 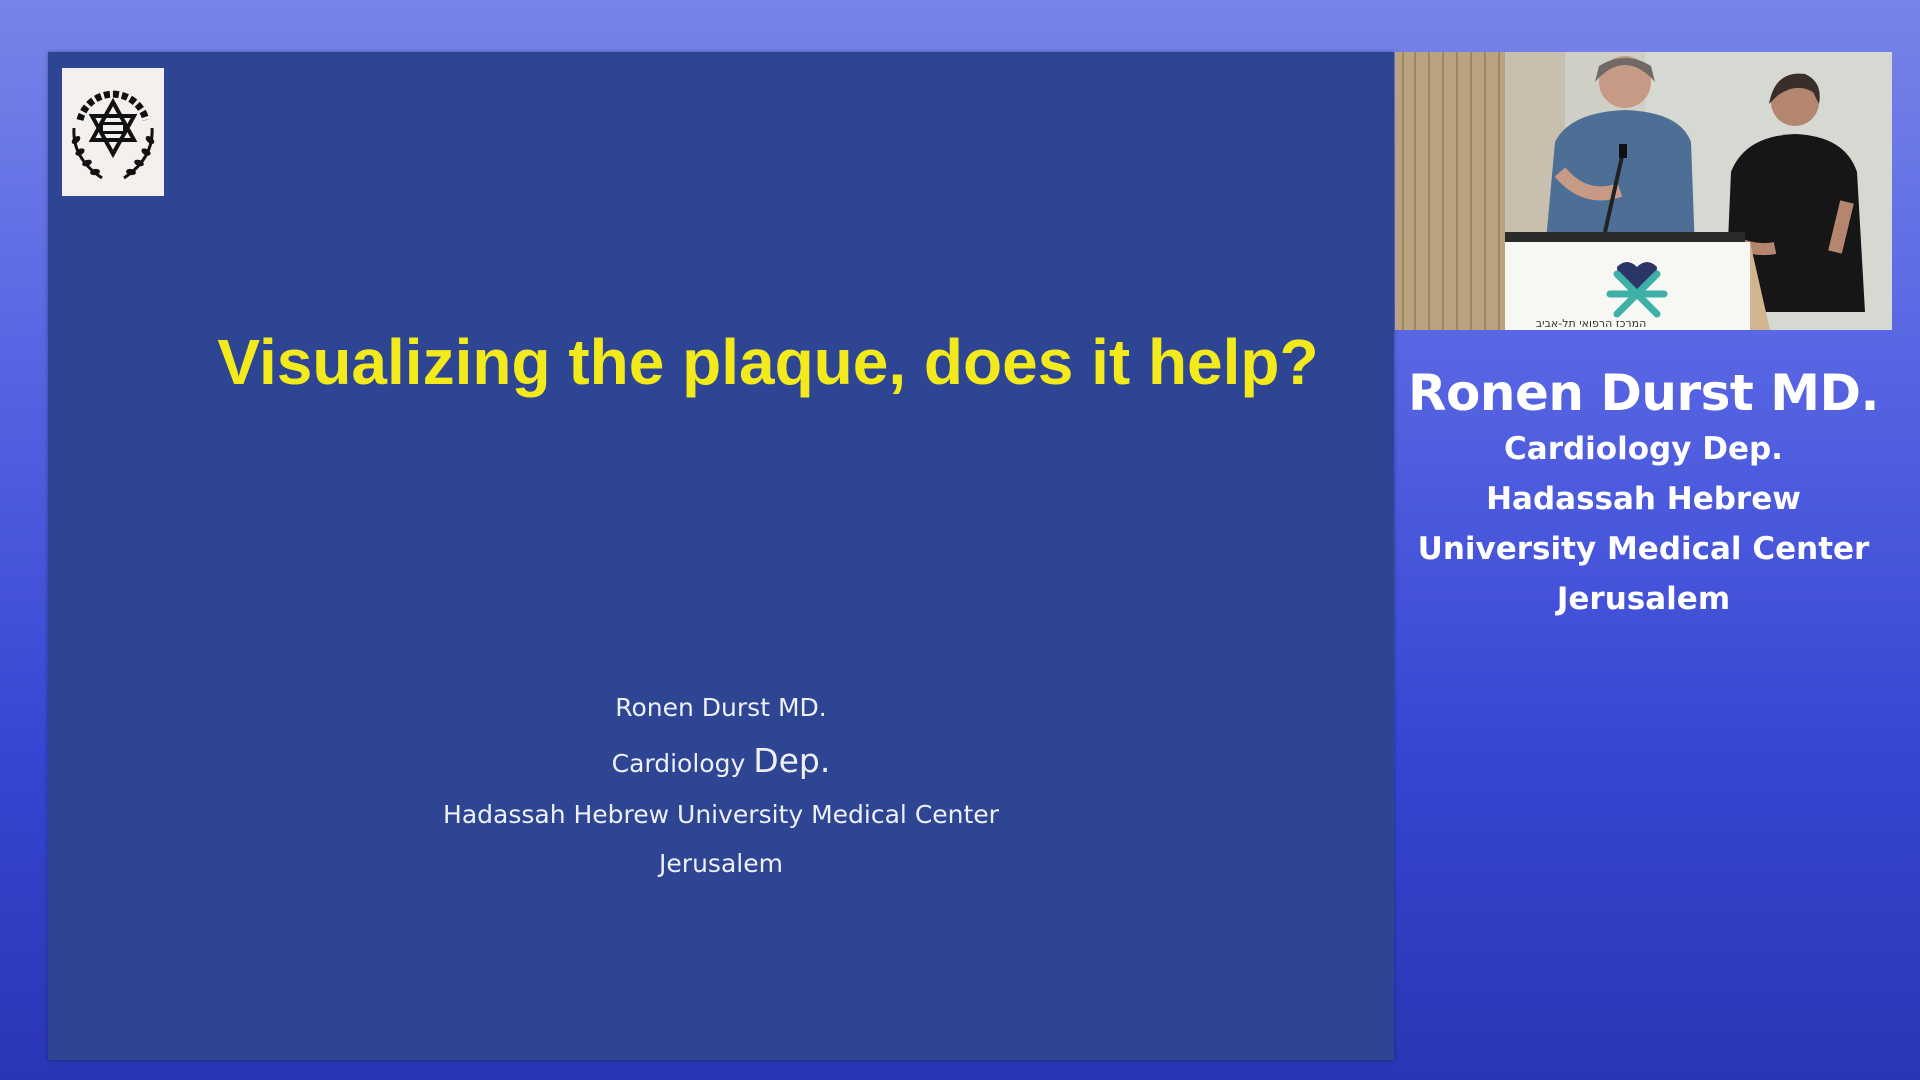 What do you see at coordinates (1643, 449) in the screenshot?
I see `caption-department: Cardiology Dep.` at bounding box center [1643, 449].